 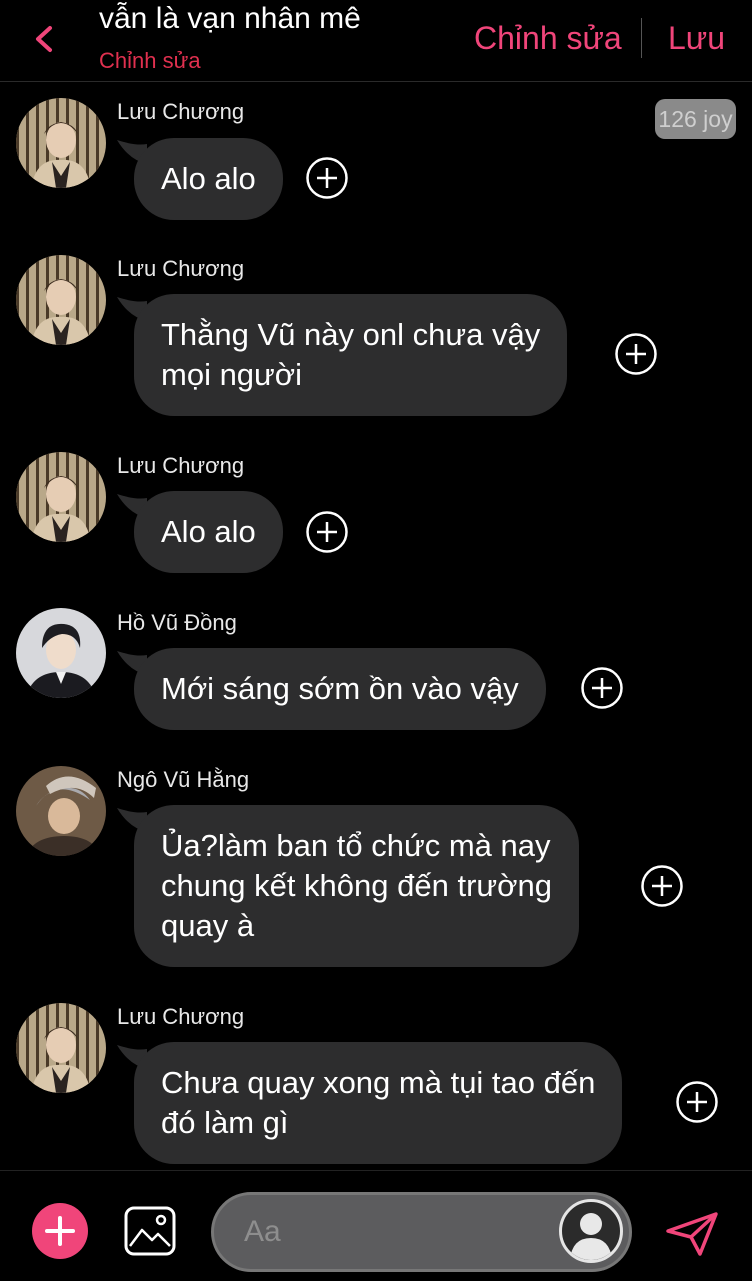 I want to click on message-line: Mới sáng sớm ồn vào vậy, so click(x=340, y=688).